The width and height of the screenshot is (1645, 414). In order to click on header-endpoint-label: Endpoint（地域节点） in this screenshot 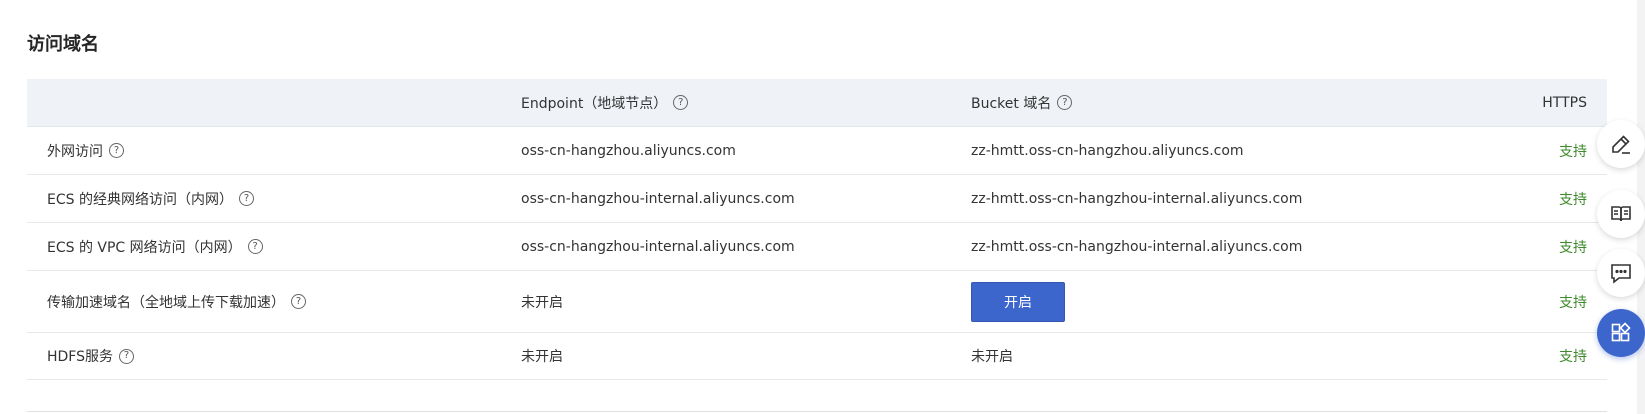, I will do `click(594, 103)`.